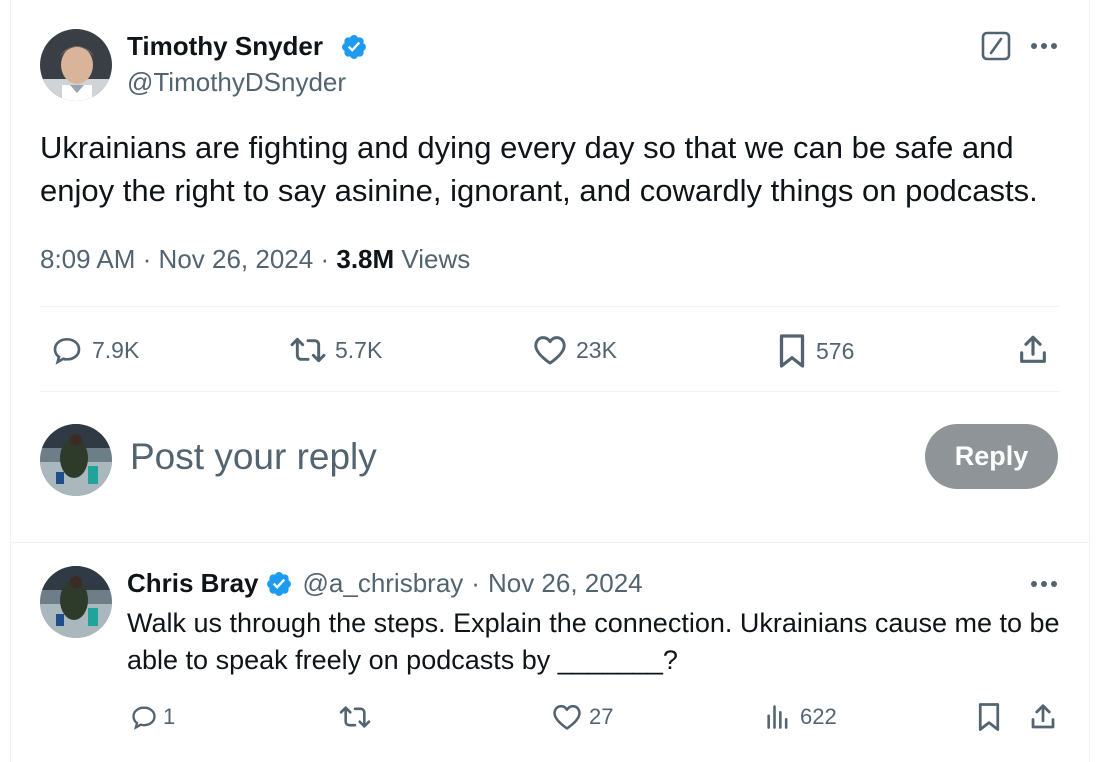 The image size is (1096, 762). I want to click on retweet-action: 5.7K, so click(335, 350).